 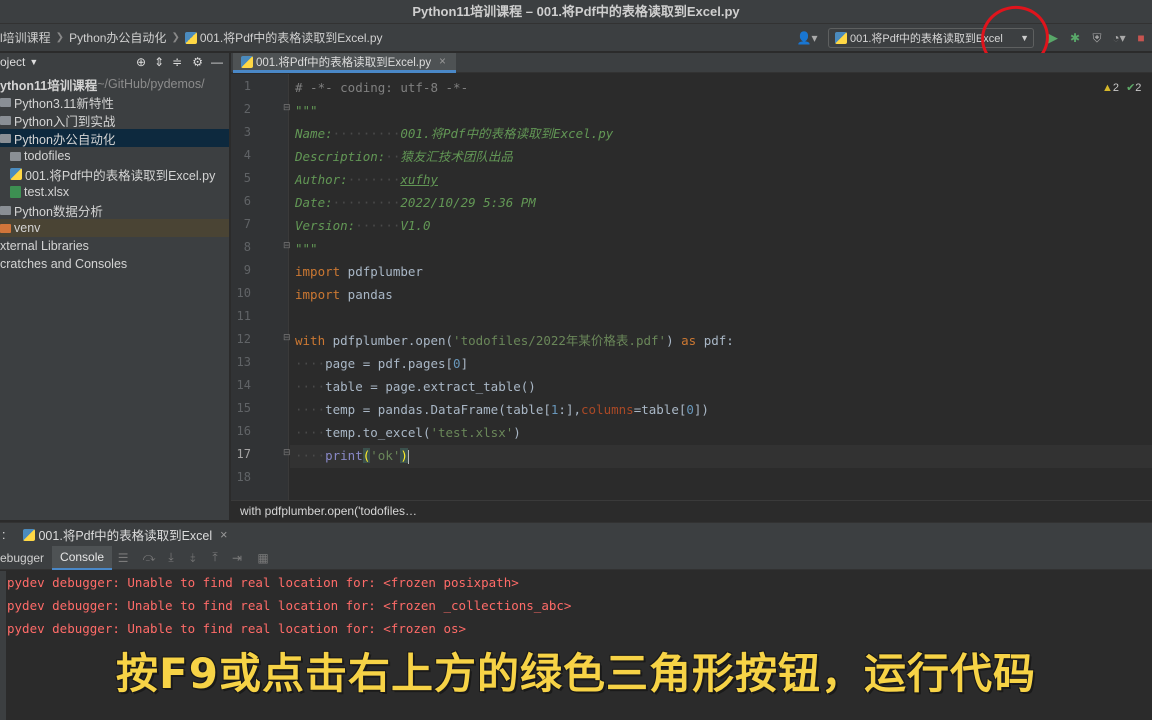 I want to click on line-number: 3, so click(x=247, y=132).